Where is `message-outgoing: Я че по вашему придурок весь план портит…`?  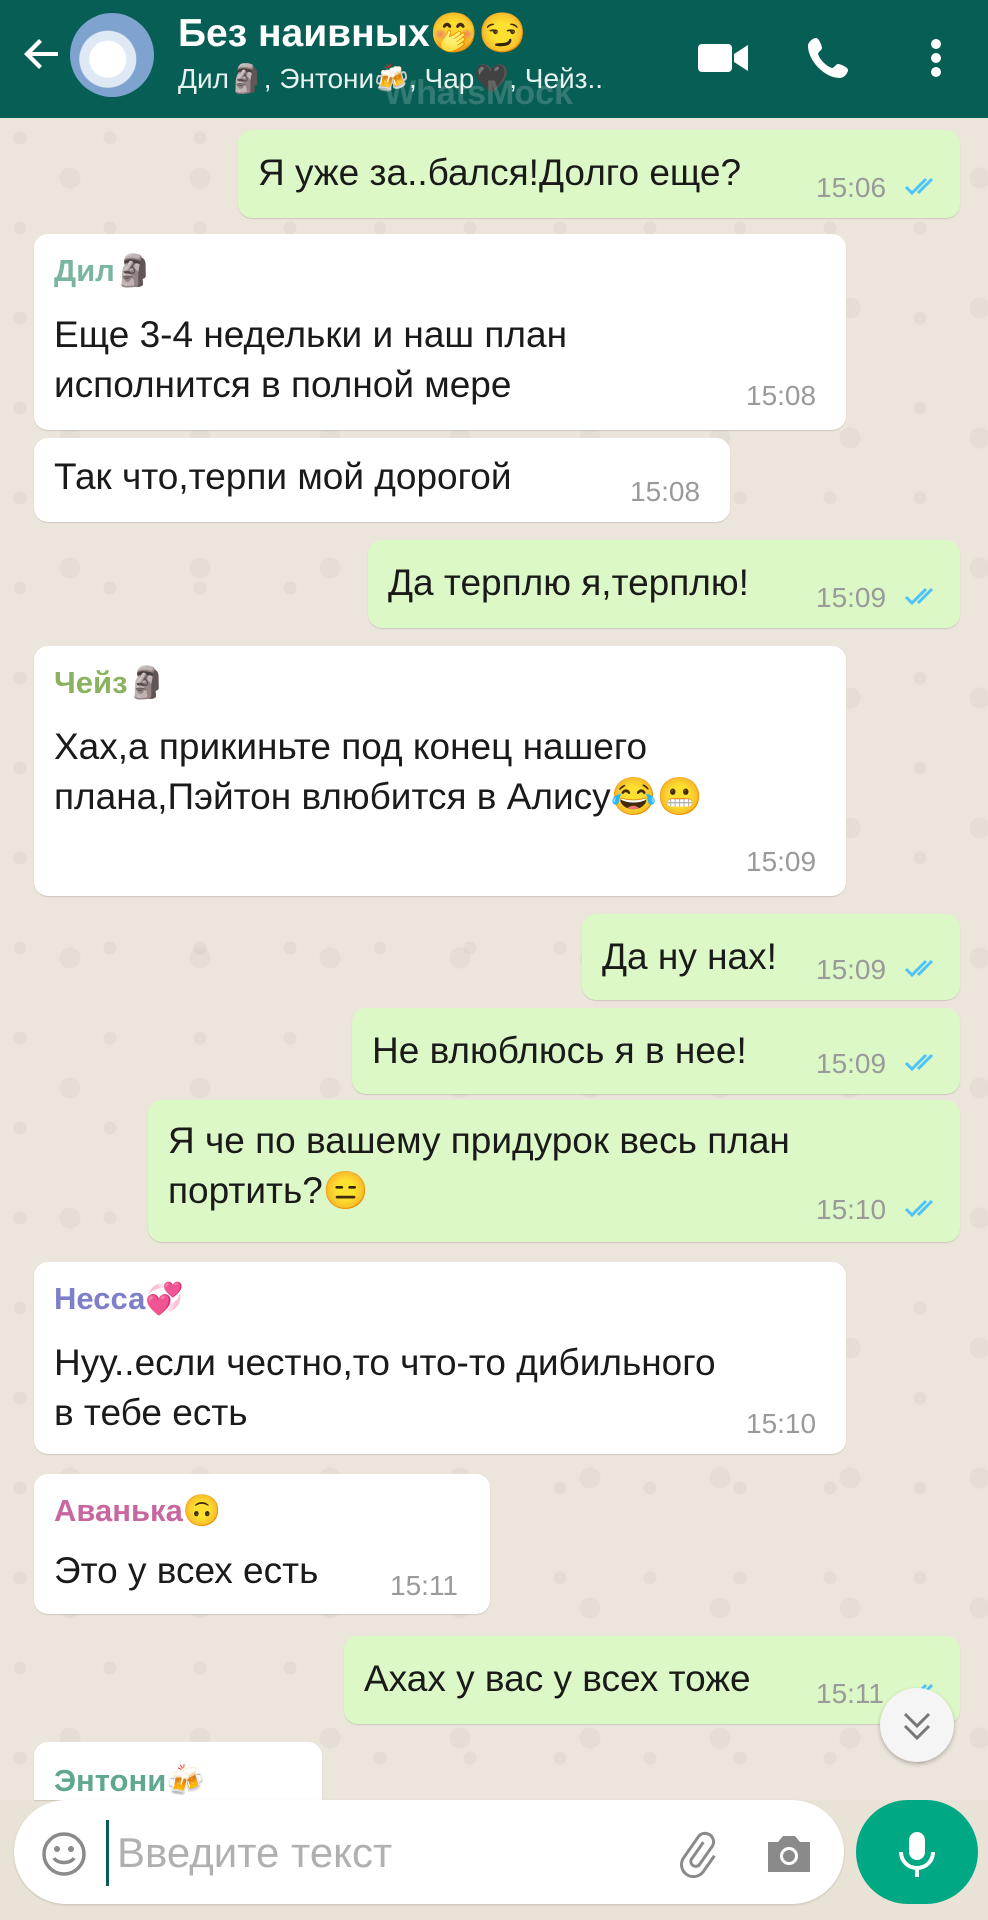 message-outgoing: Я че по вашему придурок весь план портит… is located at coordinates (554, 1171).